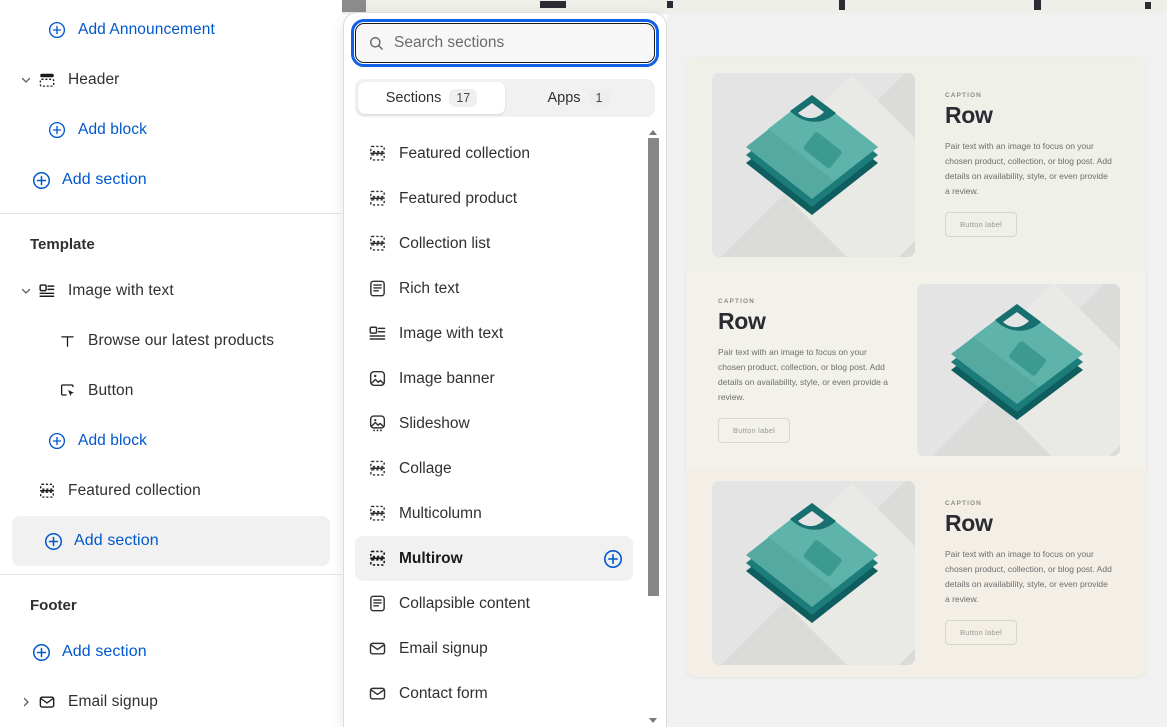  What do you see at coordinates (171, 80) in the screenshot?
I see `sidebar-item-header: Header` at bounding box center [171, 80].